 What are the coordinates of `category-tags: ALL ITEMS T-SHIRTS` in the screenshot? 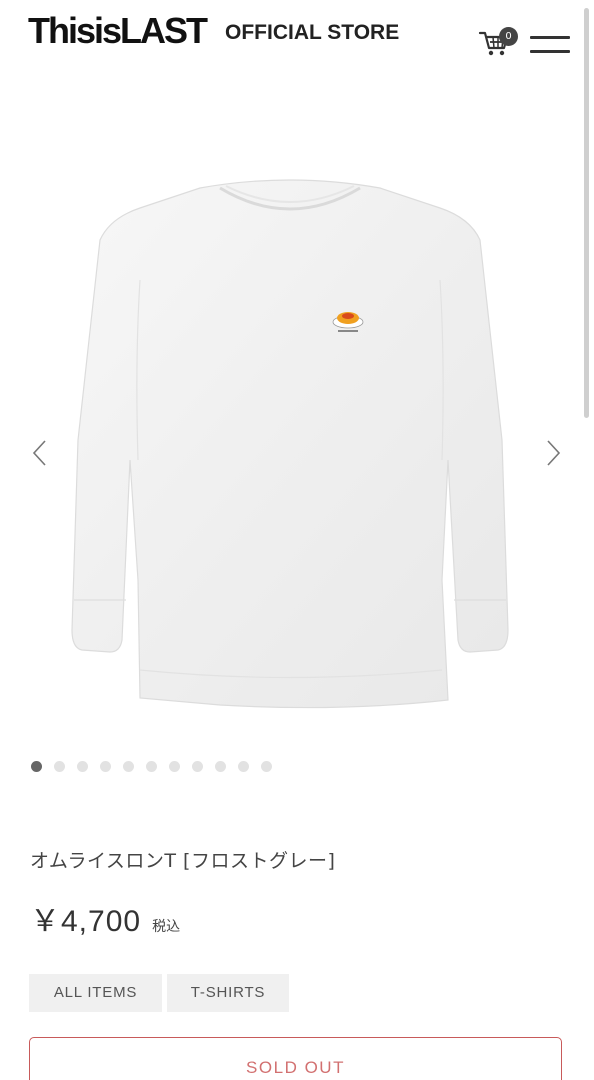 It's located at (161, 993).